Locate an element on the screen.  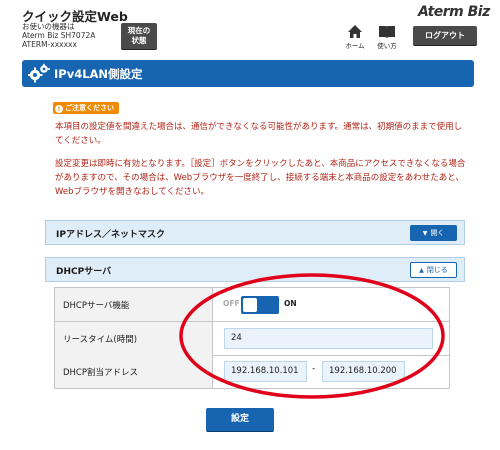
home-button: ホーム is located at coordinates (355, 38).